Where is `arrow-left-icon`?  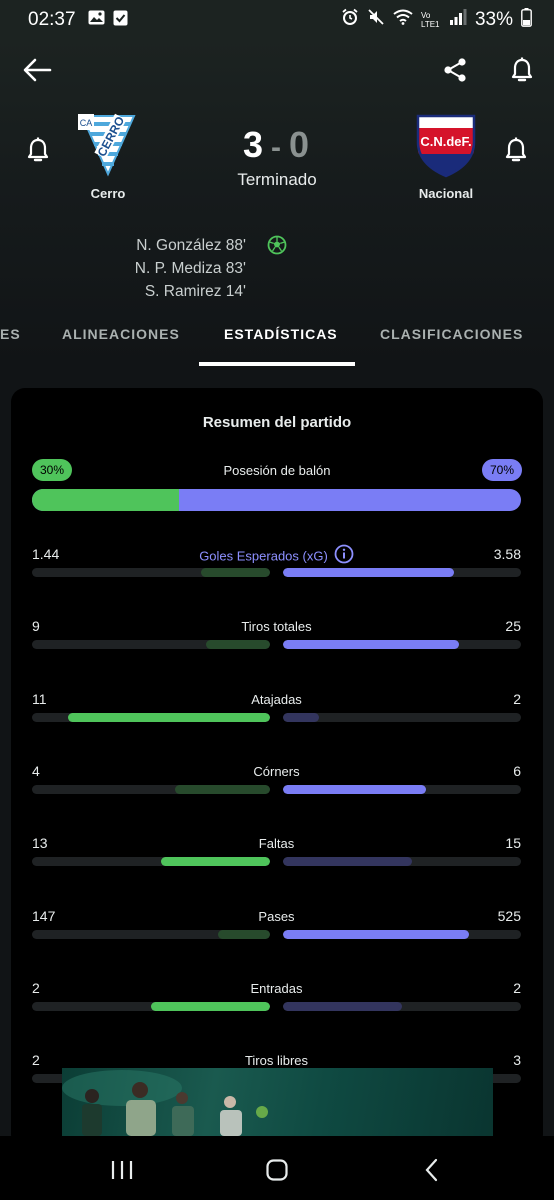
arrow-left-icon is located at coordinates (37, 70).